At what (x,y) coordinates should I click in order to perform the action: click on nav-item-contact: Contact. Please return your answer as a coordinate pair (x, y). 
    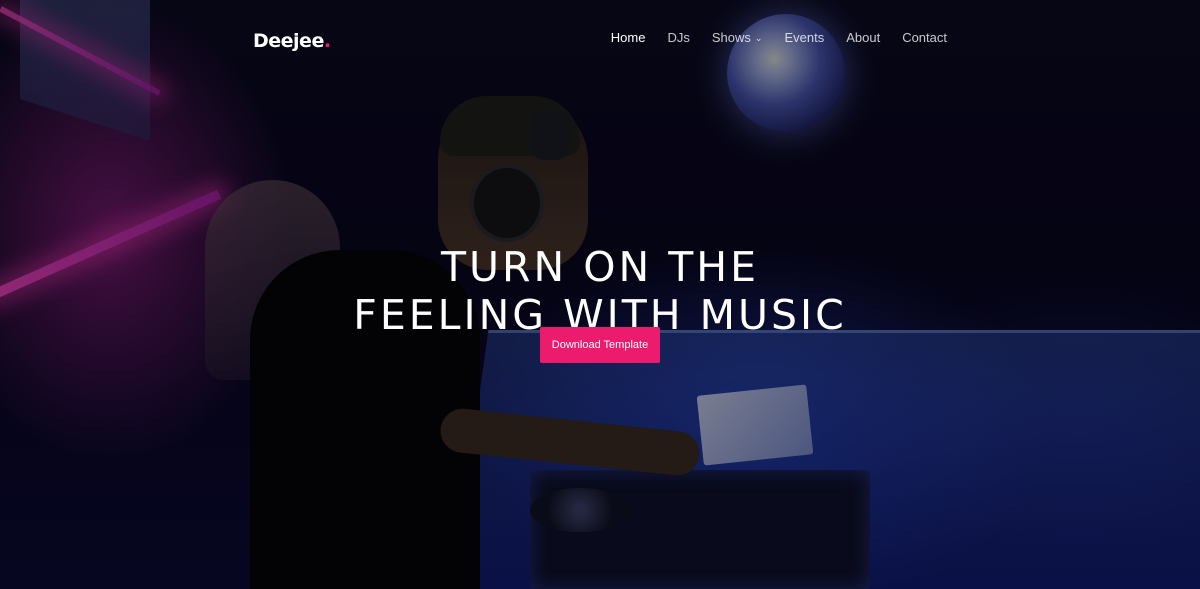
    Looking at the image, I should click on (924, 37).